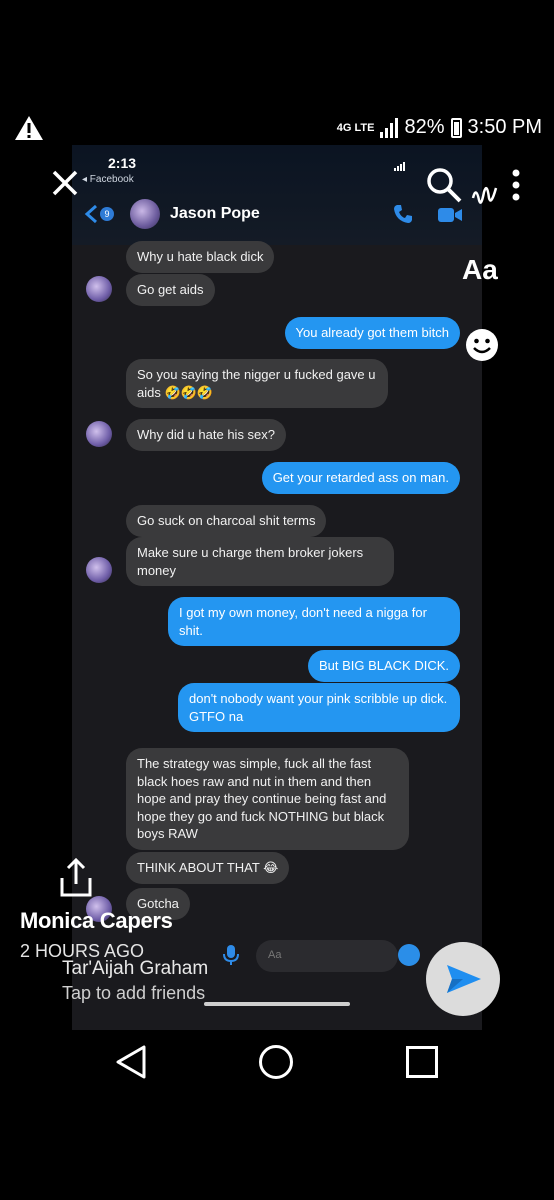 This screenshot has height=1200, width=554. Describe the element at coordinates (383, 666) in the screenshot. I see `message-outgoing: But BIG BLACK DICK.` at that location.